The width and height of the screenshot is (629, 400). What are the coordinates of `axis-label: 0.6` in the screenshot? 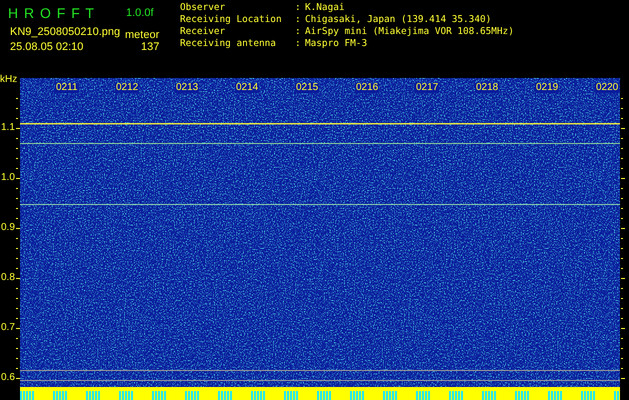 It's located at (8, 378).